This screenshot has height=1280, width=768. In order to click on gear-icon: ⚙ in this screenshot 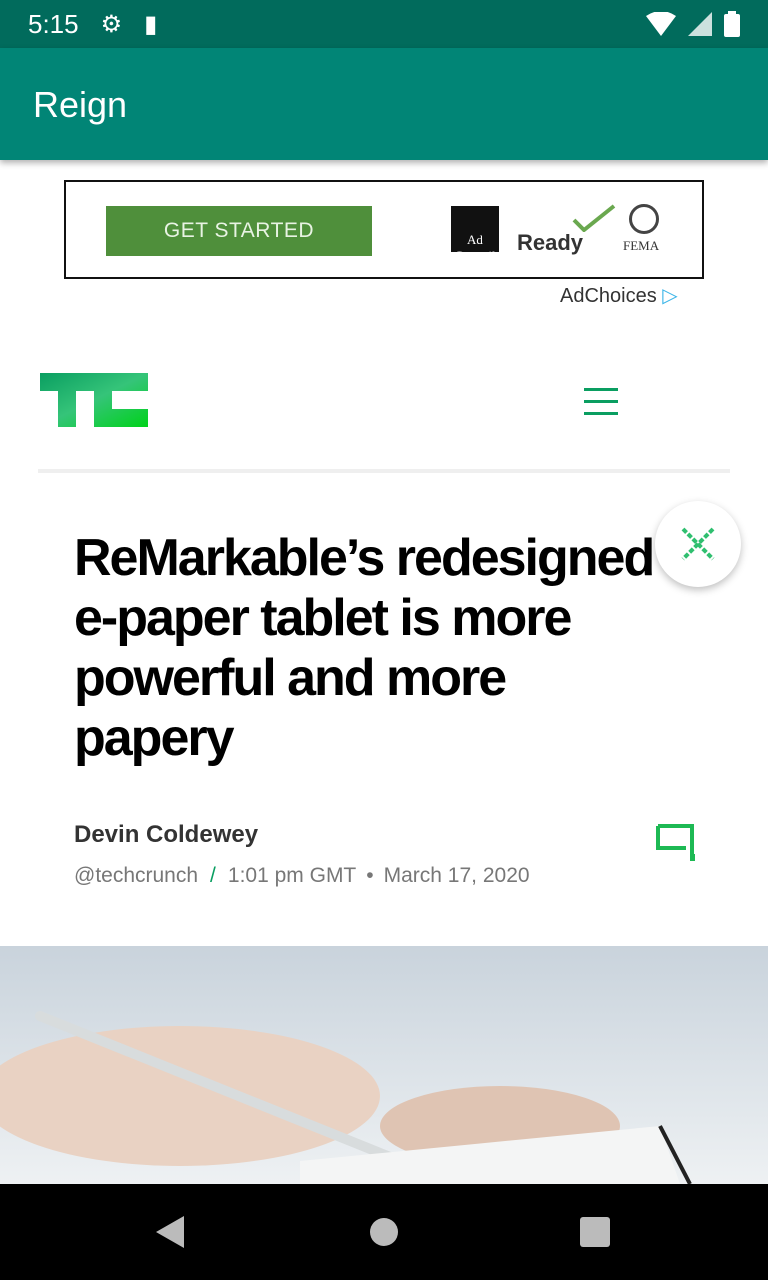, I will do `click(111, 24)`.